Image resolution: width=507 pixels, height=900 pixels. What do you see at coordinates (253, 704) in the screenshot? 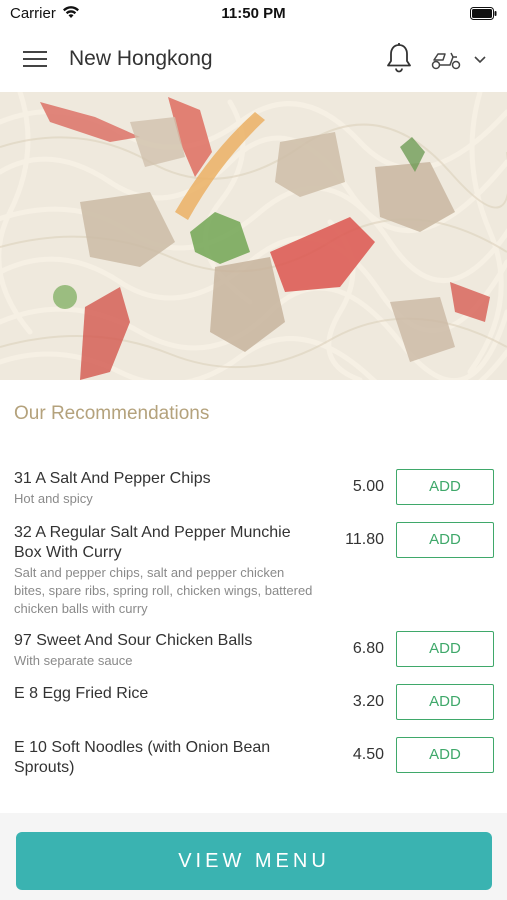
I see `list-item: E 8 Egg Fried Rice 3.20 ADD` at bounding box center [253, 704].